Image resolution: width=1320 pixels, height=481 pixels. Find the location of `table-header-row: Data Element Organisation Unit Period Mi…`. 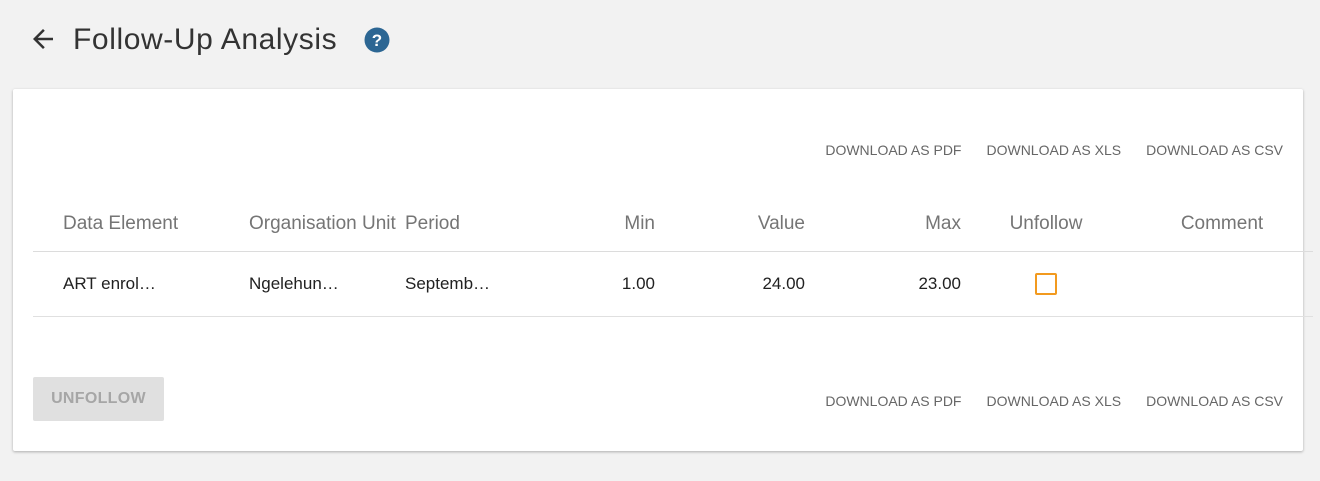

table-header-row: Data Element Organisation Unit Period Mi… is located at coordinates (673, 224).